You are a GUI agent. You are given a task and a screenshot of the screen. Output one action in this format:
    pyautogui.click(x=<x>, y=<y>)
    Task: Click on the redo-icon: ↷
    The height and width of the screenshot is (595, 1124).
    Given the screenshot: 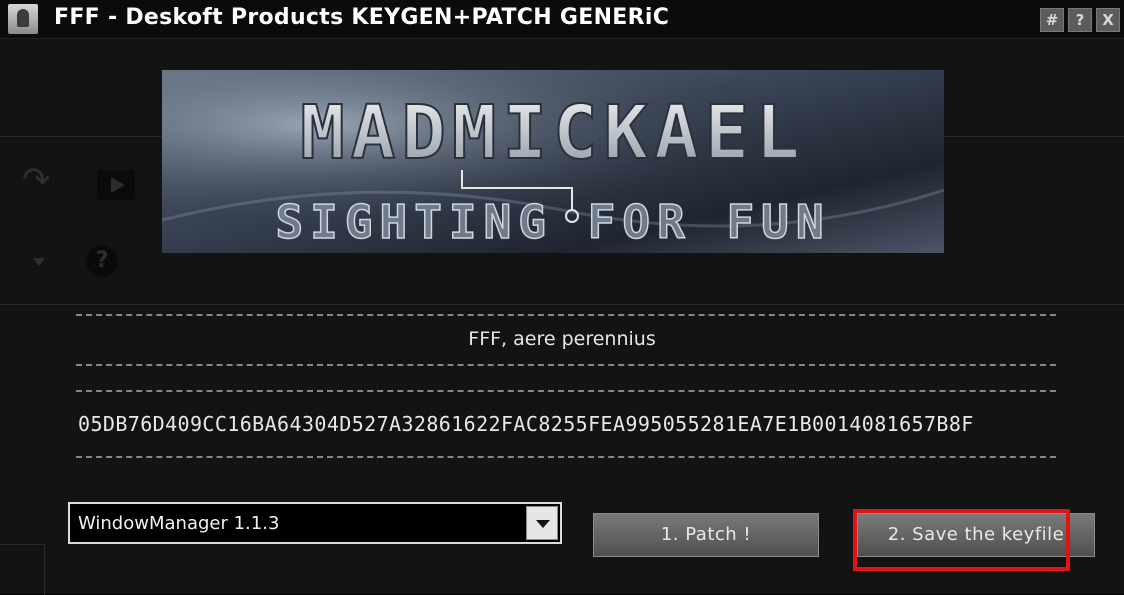 What is the action you would take?
    pyautogui.click(x=36, y=180)
    